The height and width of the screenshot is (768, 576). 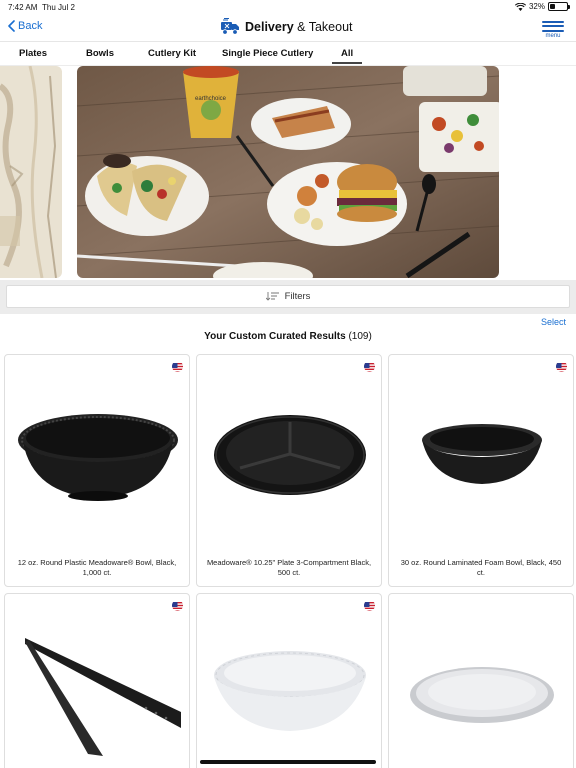 I want to click on black-foam-bowl-image, so click(x=481, y=455).